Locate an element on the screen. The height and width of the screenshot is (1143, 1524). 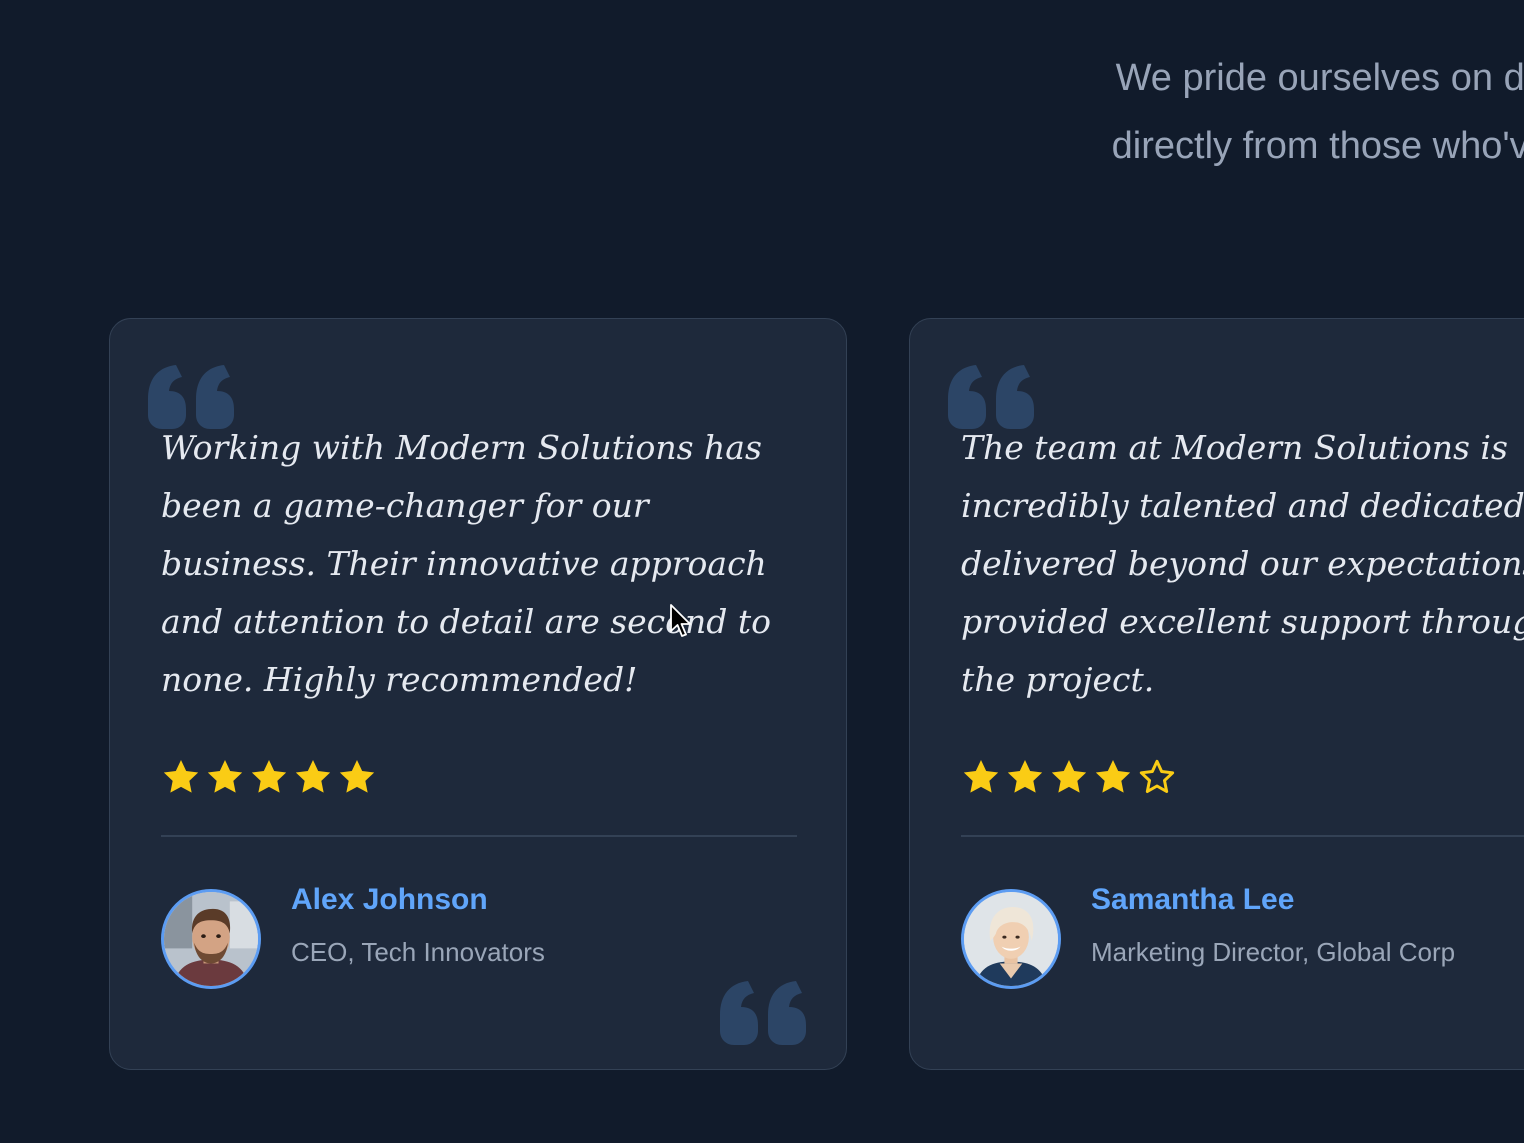
star-outline-icon is located at coordinates (1157, 776).